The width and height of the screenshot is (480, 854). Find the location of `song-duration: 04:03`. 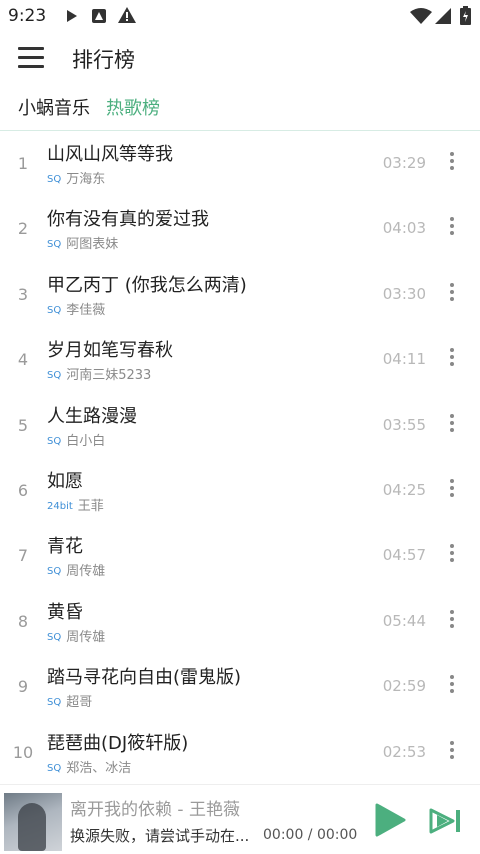

song-duration: 04:03 is located at coordinates (404, 228).